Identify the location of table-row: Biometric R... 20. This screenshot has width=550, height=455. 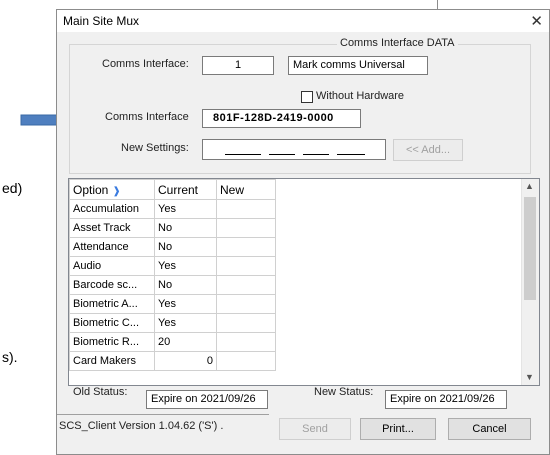
(172, 342).